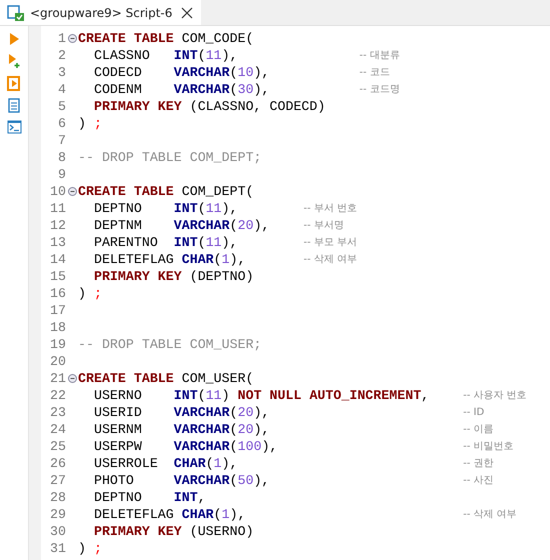 This screenshot has height=560, width=550. Describe the element at coordinates (14, 105) in the screenshot. I see `document-icon` at that location.